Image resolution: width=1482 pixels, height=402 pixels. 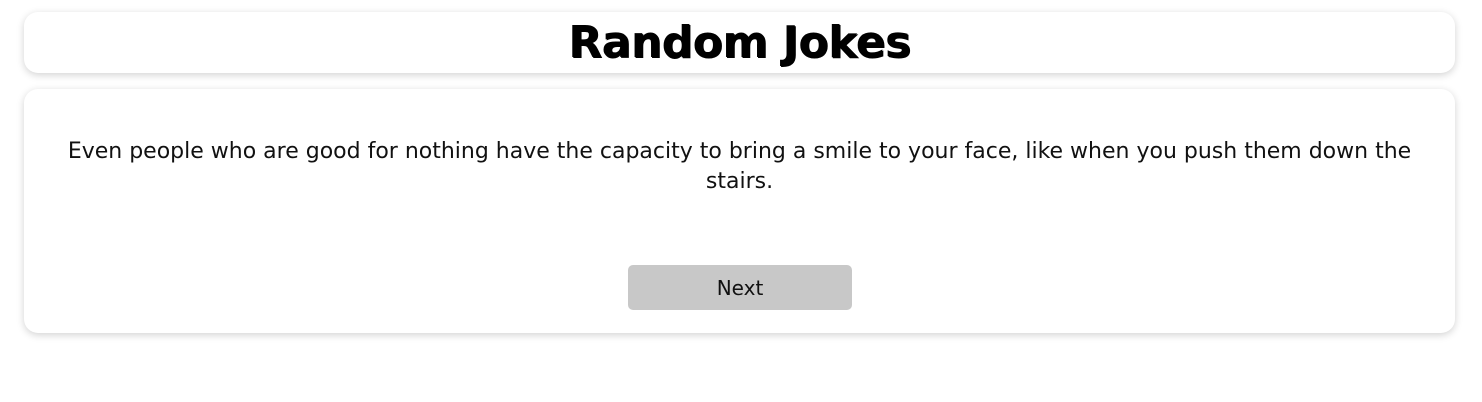 What do you see at coordinates (740, 287) in the screenshot?
I see `next-button: Next` at bounding box center [740, 287].